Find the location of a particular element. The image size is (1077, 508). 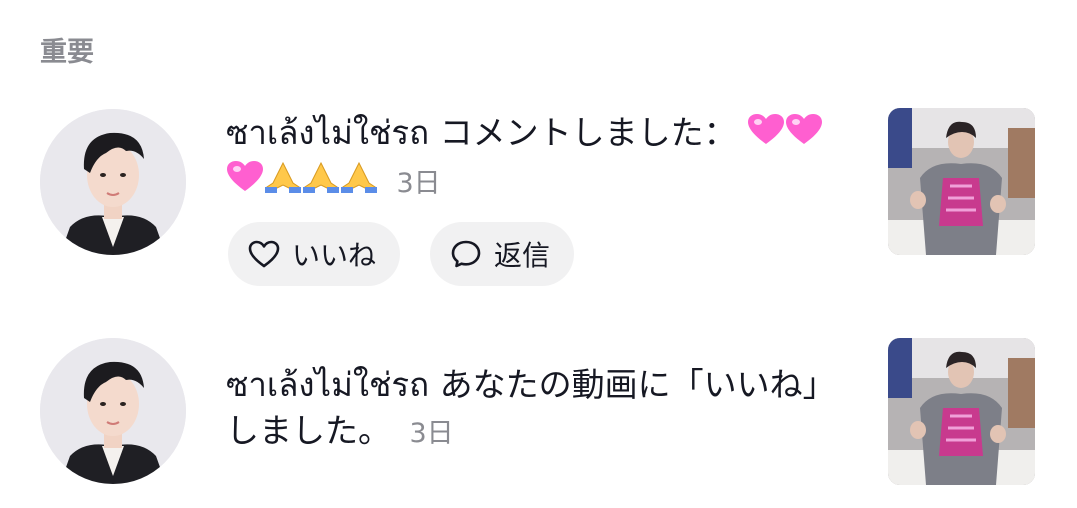

reply-button: 返信 is located at coordinates (502, 254).